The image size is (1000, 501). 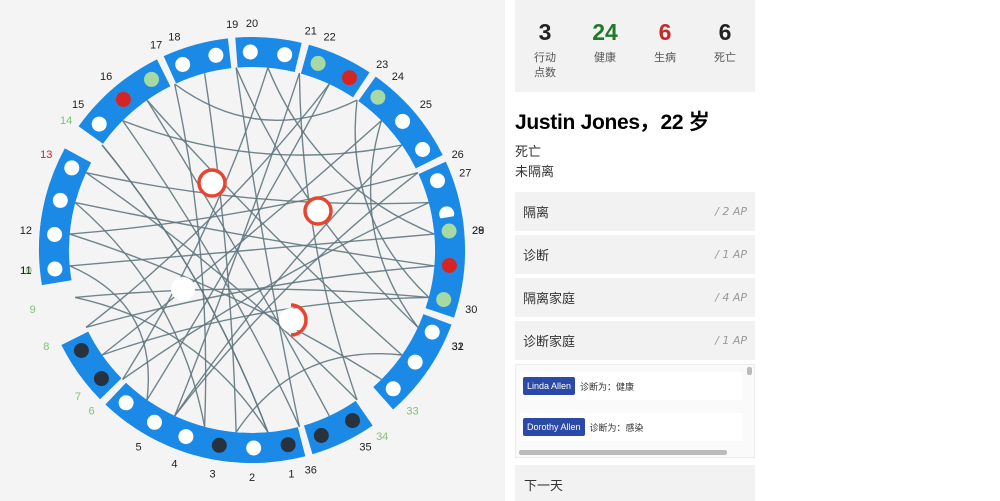 What do you see at coordinates (536, 213) in the screenshot?
I see `action-label: 隔离` at bounding box center [536, 213].